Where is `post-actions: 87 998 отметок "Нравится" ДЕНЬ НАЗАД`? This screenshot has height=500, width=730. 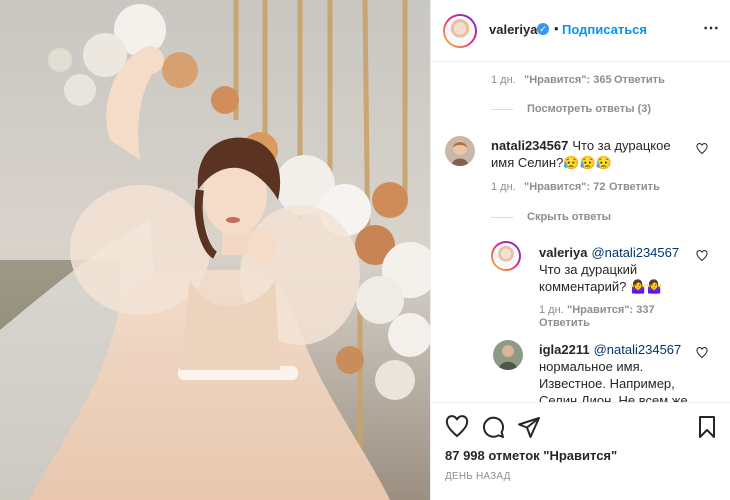 post-actions: 87 998 отметок "Нравится" ДЕНЬ НАЗАД is located at coordinates (580, 451).